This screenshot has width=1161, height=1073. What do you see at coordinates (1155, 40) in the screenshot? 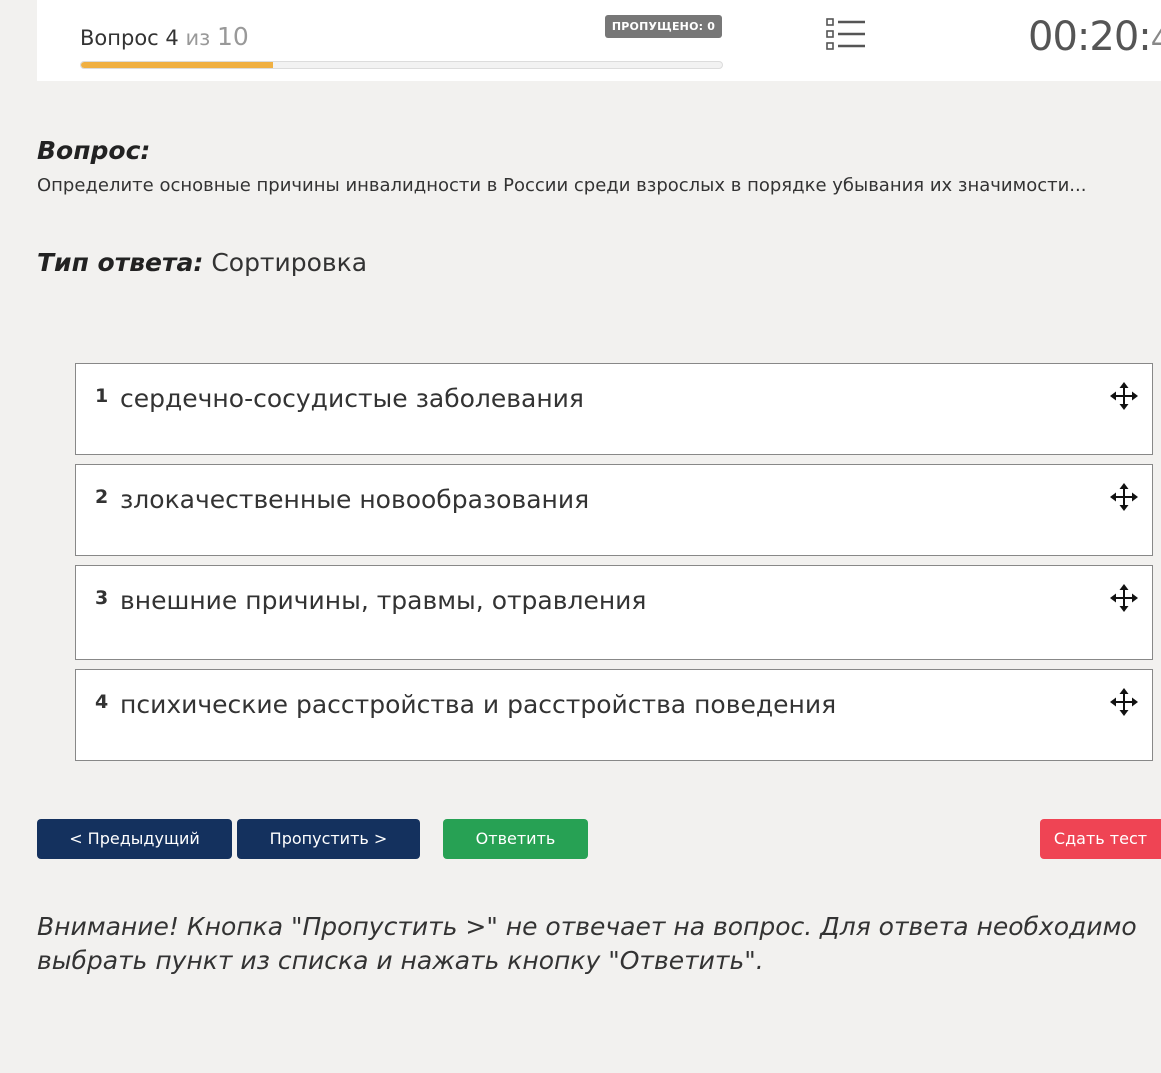
I see `timer-seconds: 49` at bounding box center [1155, 40].